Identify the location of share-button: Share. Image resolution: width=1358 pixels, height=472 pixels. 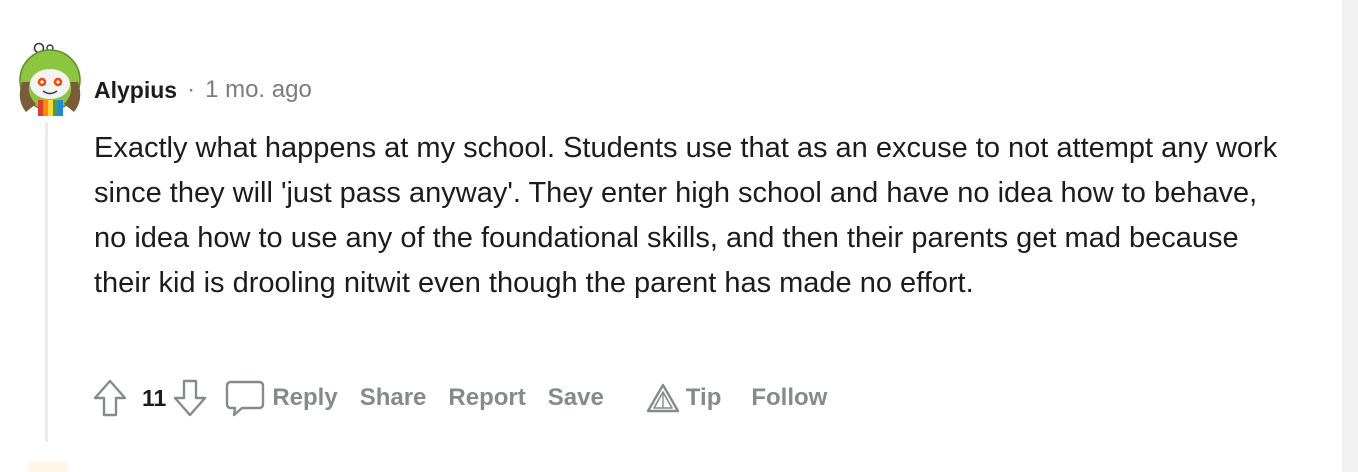
(393, 398).